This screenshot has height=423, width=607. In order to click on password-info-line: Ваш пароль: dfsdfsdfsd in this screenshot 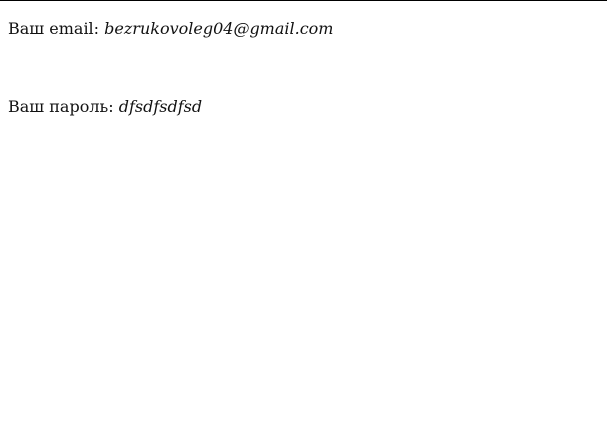, I will do `click(105, 107)`.